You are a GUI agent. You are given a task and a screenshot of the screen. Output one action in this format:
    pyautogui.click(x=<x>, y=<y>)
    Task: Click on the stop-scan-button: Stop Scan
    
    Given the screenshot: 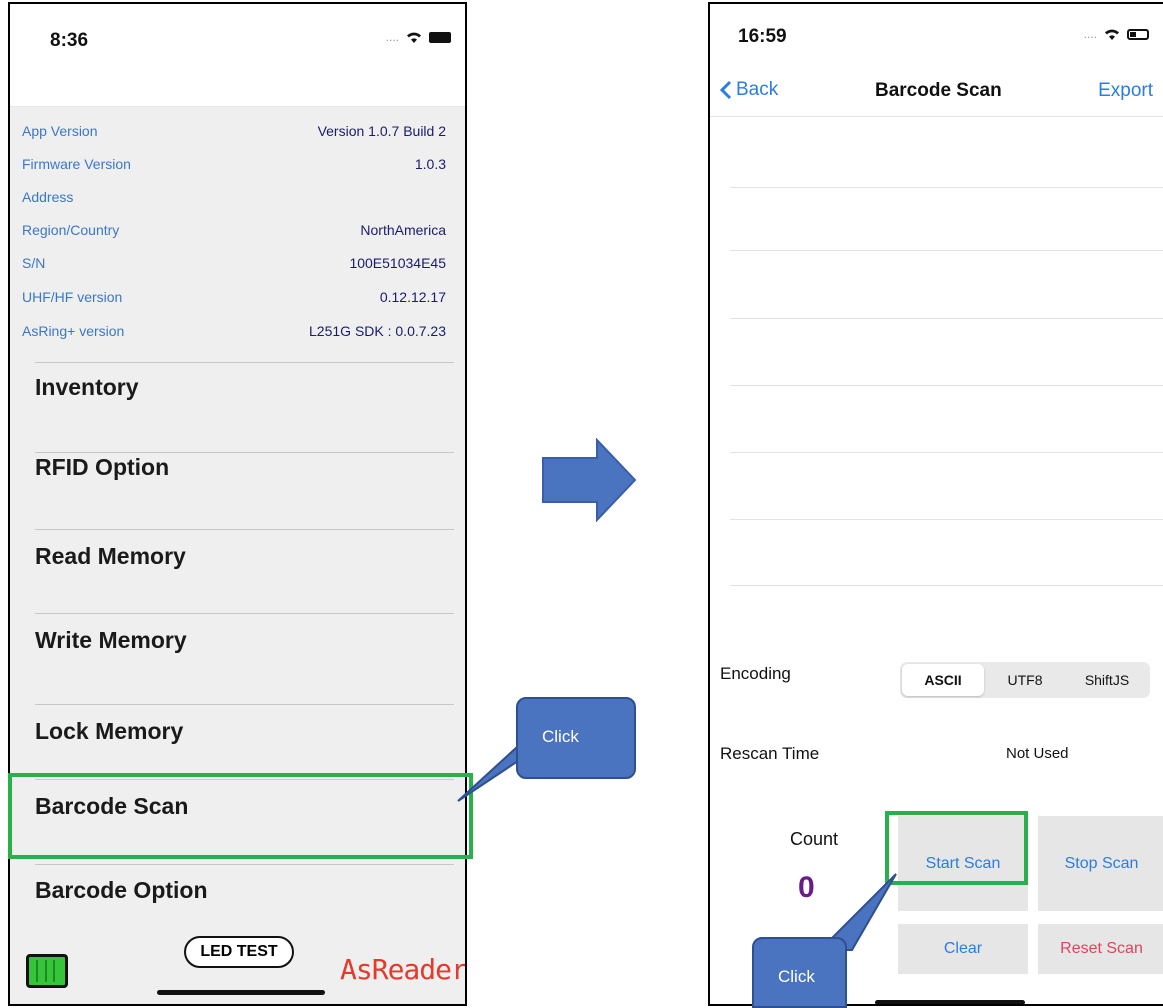 What is the action you would take?
    pyautogui.click(x=1100, y=863)
    